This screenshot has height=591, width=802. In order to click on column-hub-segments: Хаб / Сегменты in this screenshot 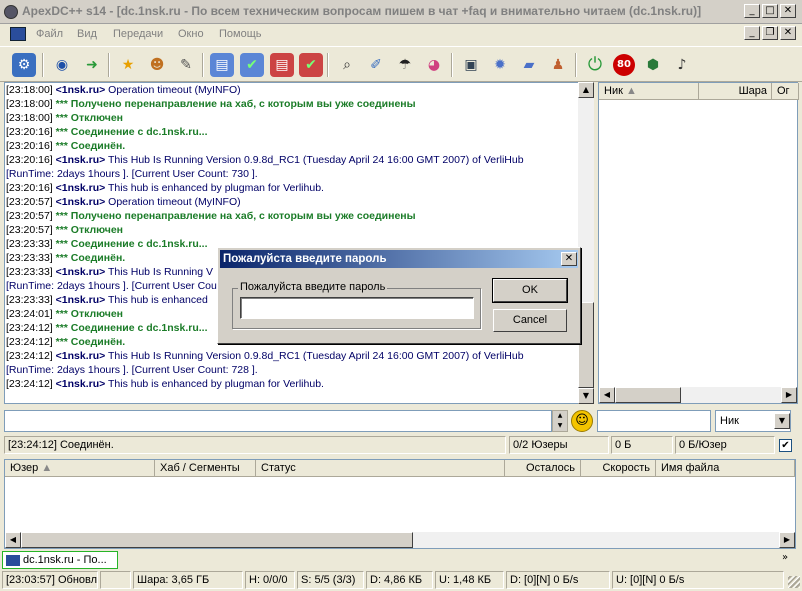, I will do `click(205, 468)`.